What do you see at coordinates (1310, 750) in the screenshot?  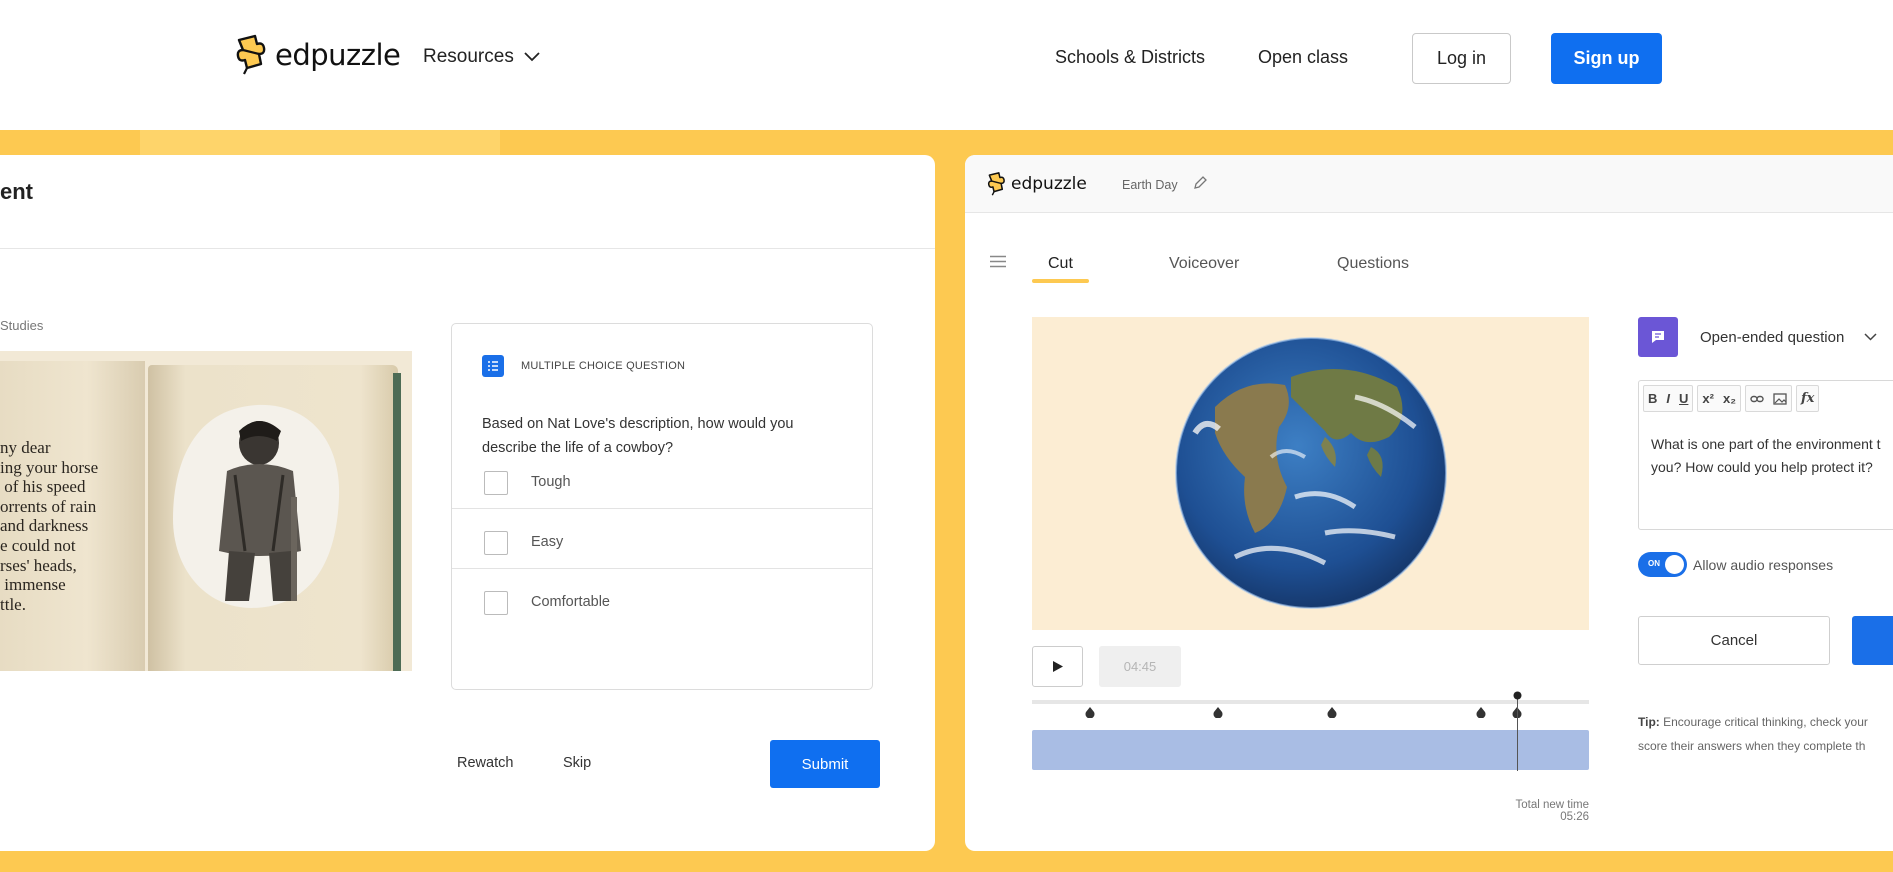 I see `timeline-clip` at bounding box center [1310, 750].